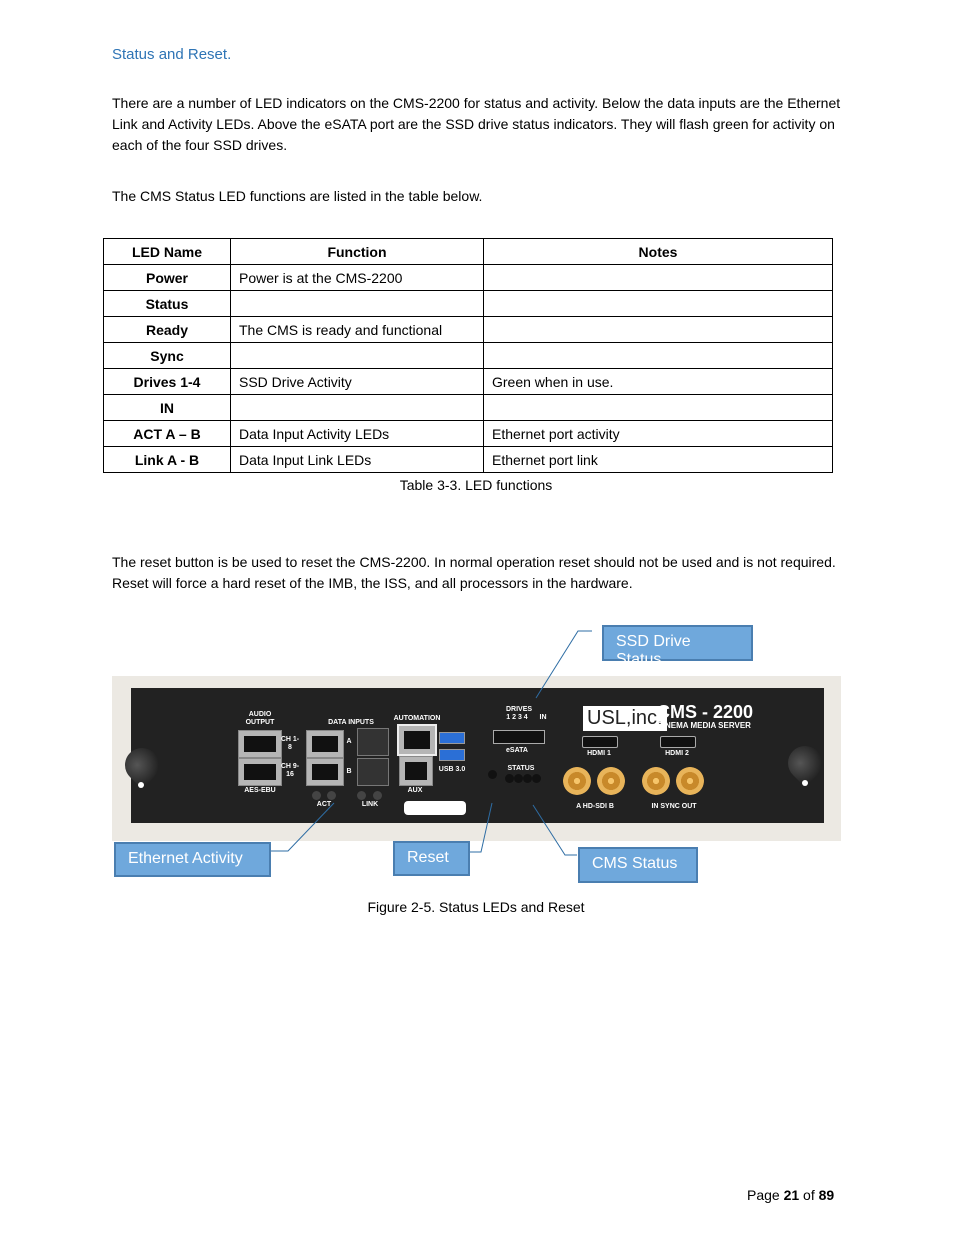 The width and height of the screenshot is (954, 1235). What do you see at coordinates (563, 664) in the screenshot?
I see `leader-ssd-drive-status` at bounding box center [563, 664].